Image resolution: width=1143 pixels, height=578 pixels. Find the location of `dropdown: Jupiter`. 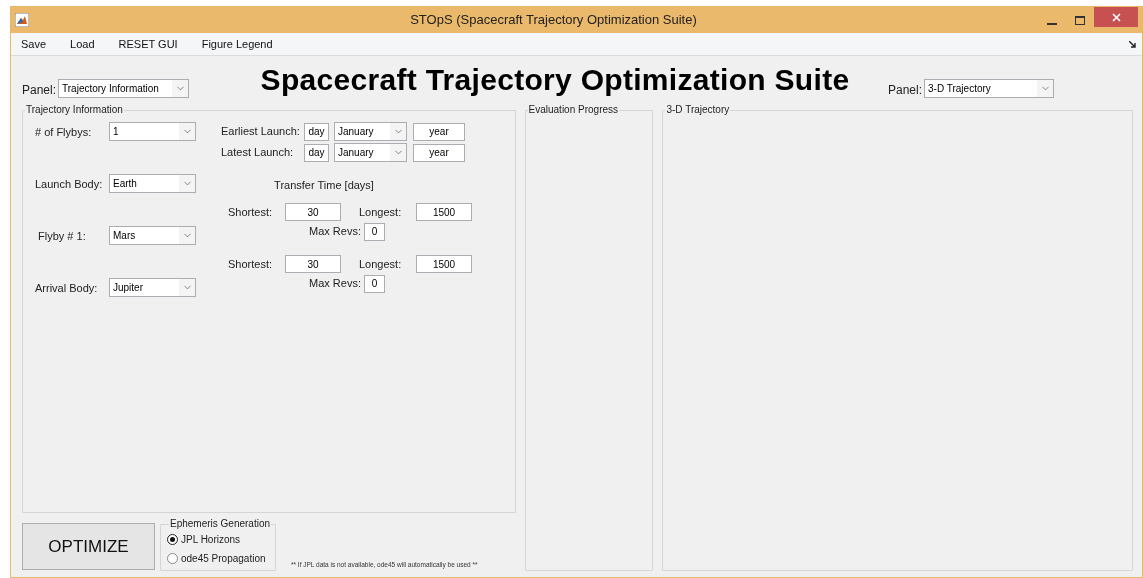

dropdown: Jupiter is located at coordinates (152, 287).